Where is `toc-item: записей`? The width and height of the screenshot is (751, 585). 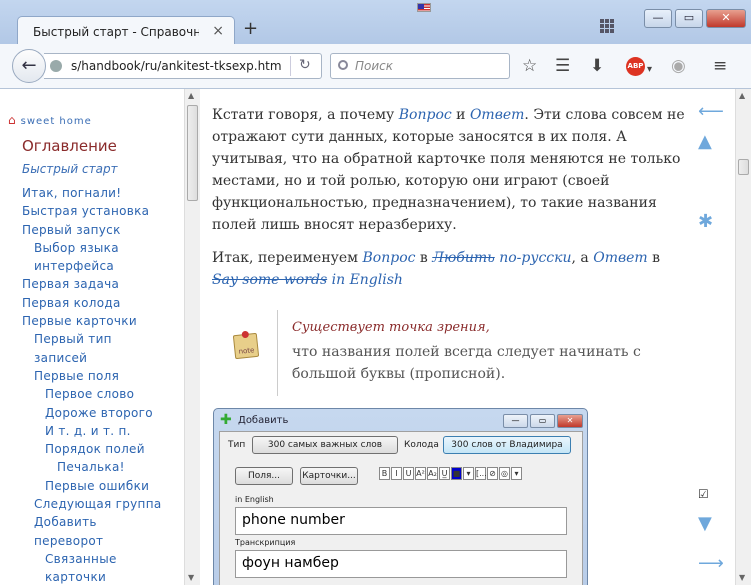
toc-item: записей is located at coordinates (96, 358).